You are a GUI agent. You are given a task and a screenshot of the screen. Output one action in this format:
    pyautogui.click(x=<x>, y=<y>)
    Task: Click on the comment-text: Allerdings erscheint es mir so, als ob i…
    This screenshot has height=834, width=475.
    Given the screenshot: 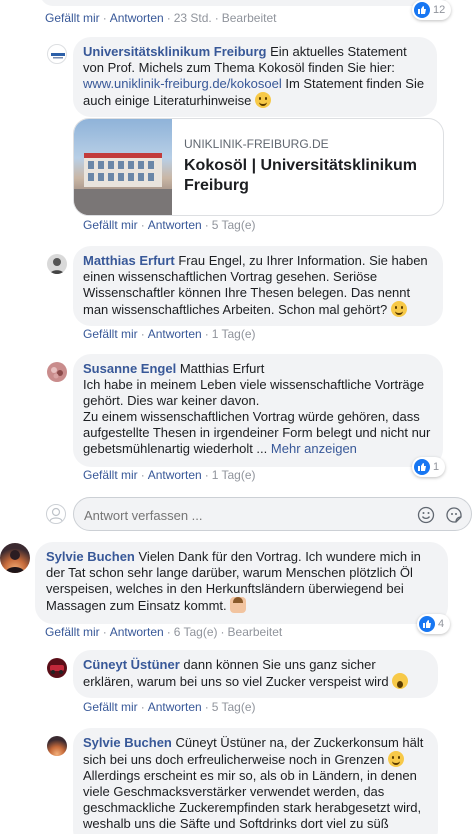 What is the action you would take?
    pyautogui.click(x=252, y=799)
    